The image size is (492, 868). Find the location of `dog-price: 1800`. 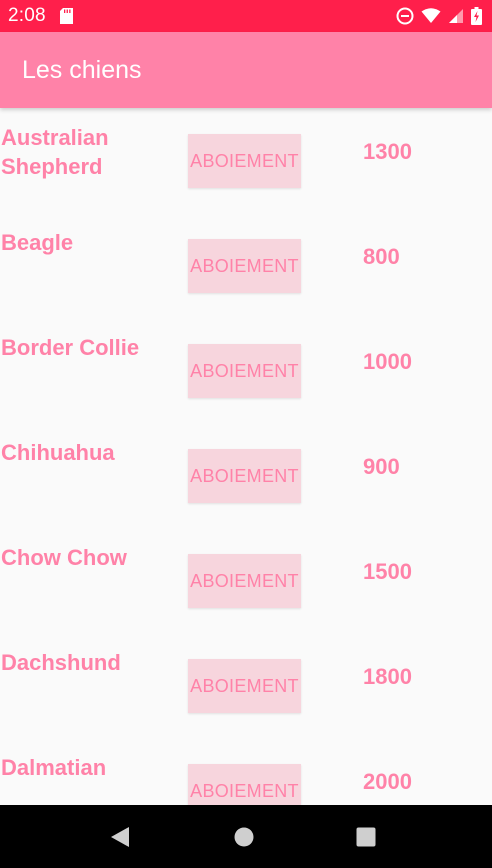

dog-price: 1800 is located at coordinates (387, 676).